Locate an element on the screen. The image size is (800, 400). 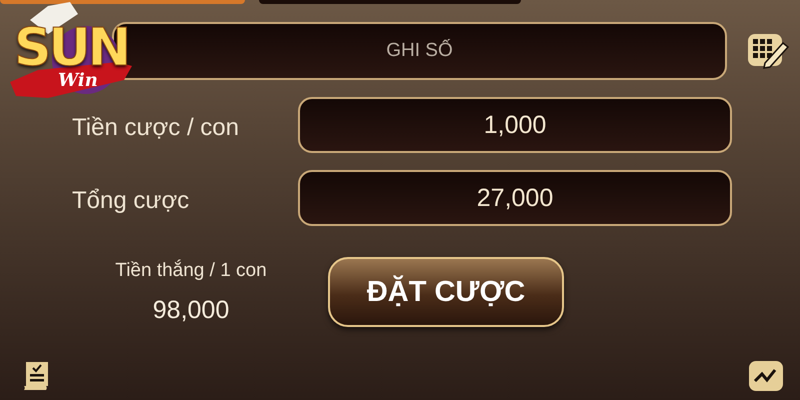
place-bet-button: ĐẶT CƯỢC is located at coordinates (446, 292).